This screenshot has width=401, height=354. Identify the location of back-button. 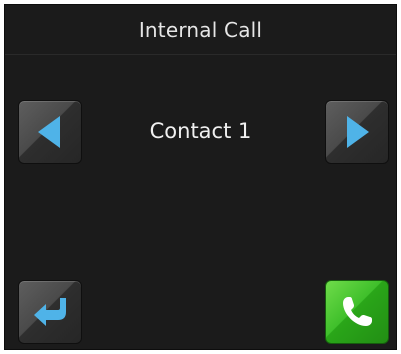
(50, 312).